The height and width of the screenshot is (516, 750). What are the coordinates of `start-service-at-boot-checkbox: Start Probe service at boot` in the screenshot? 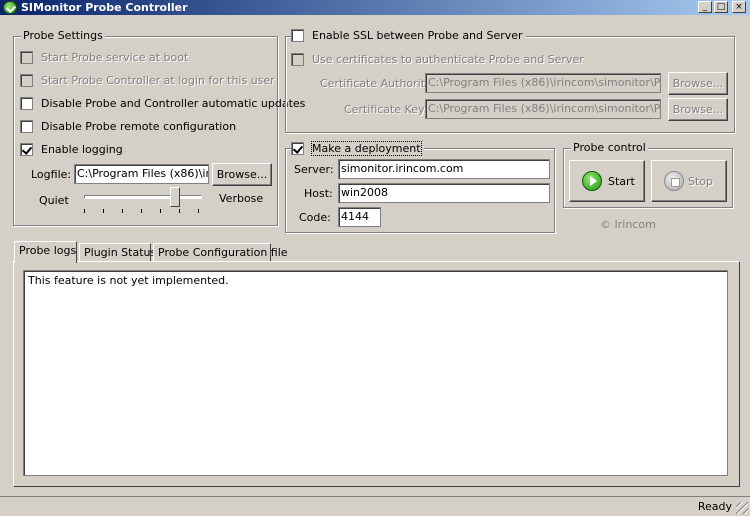 It's located at (104, 57).